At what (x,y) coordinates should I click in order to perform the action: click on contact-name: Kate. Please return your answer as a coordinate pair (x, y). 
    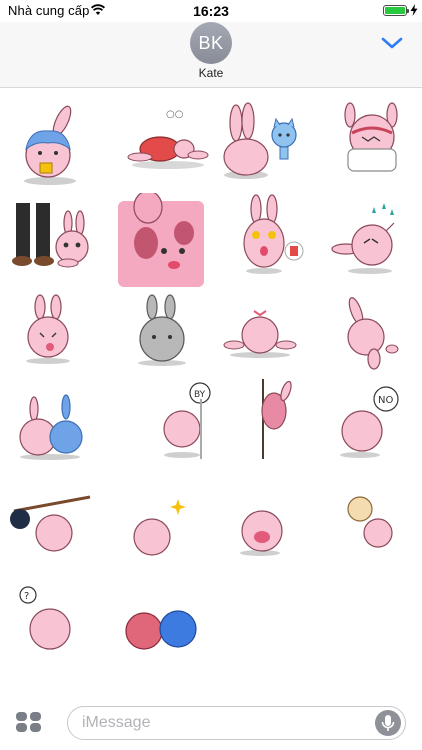
    Looking at the image, I should click on (211, 73).